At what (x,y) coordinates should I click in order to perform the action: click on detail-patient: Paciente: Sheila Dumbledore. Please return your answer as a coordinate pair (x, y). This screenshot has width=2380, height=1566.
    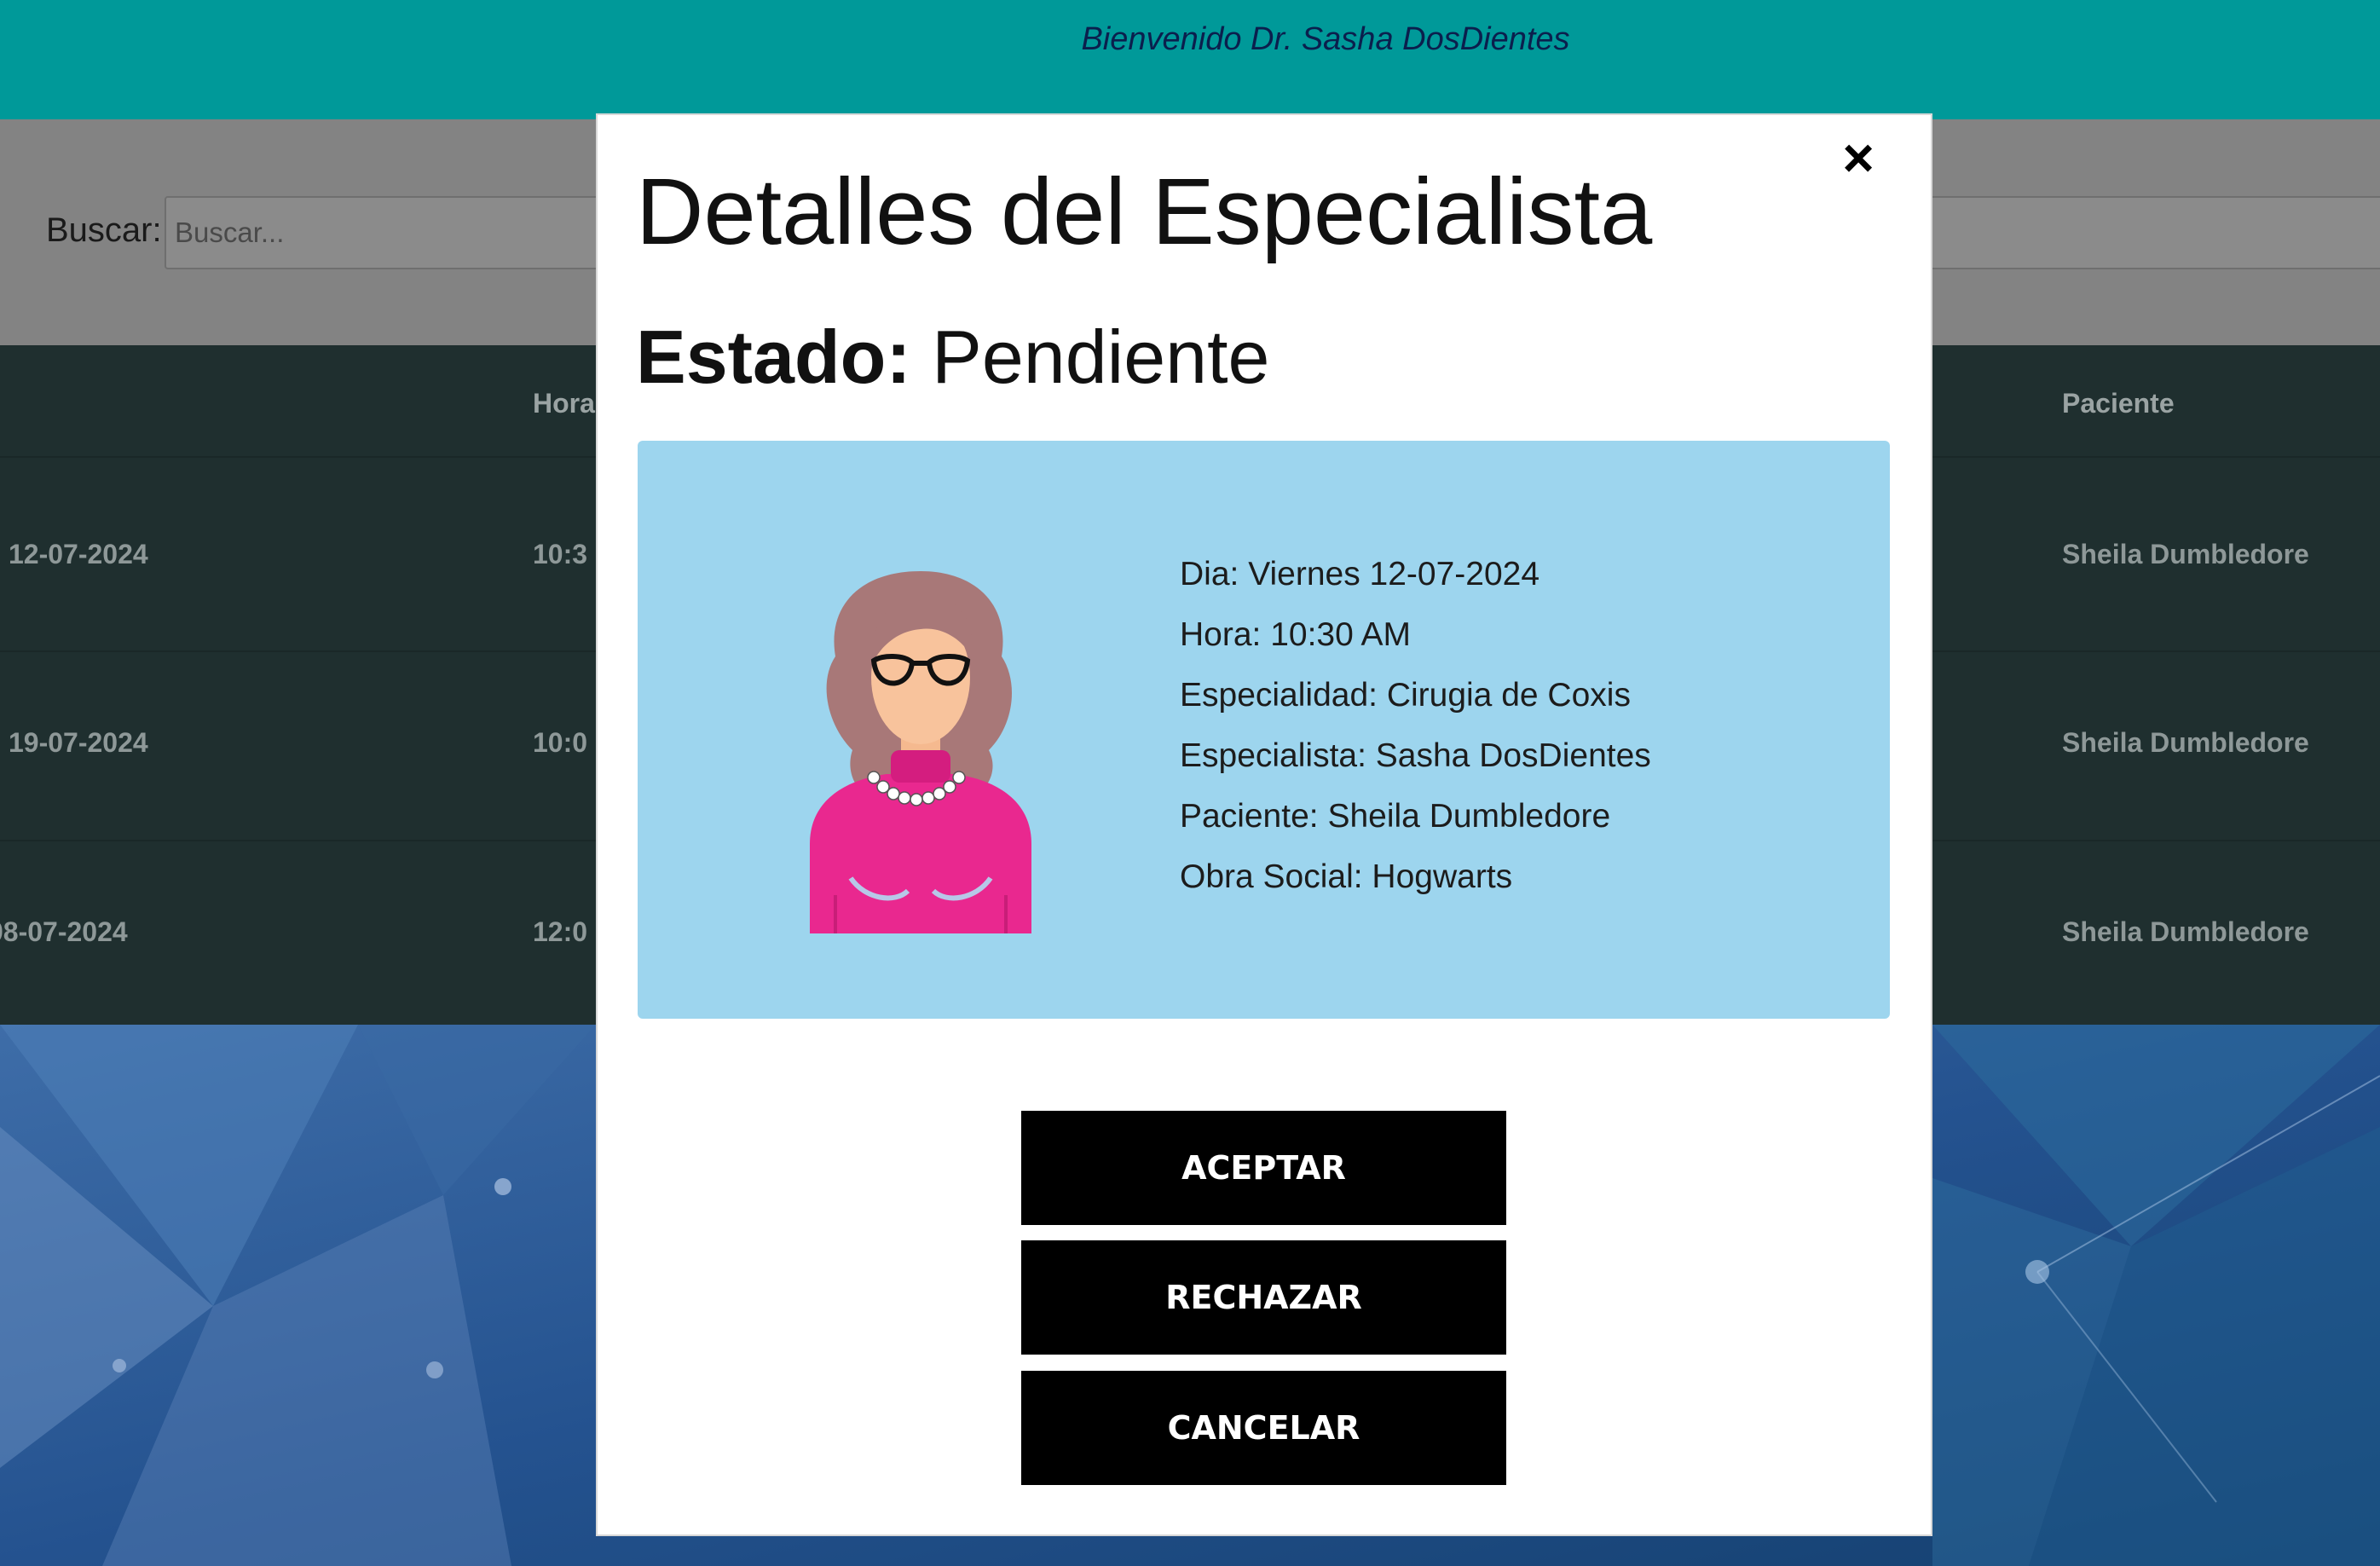
    Looking at the image, I should click on (1395, 816).